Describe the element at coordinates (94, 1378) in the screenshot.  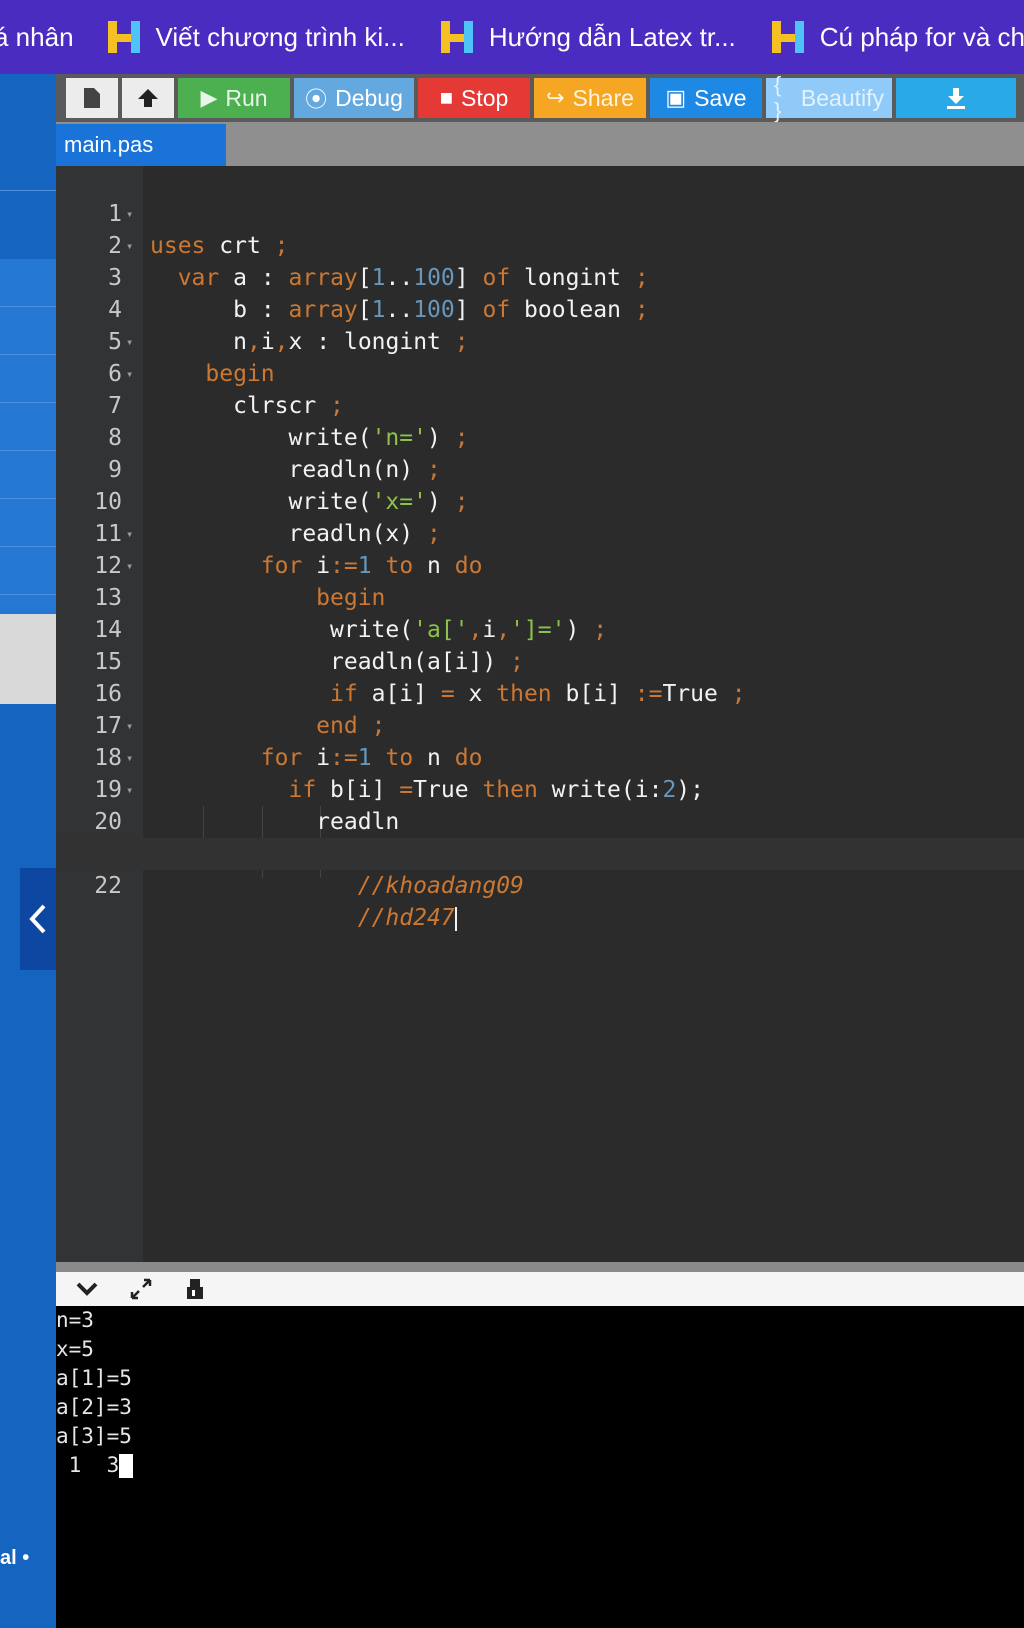
I see `console-line: a[1]=5` at that location.